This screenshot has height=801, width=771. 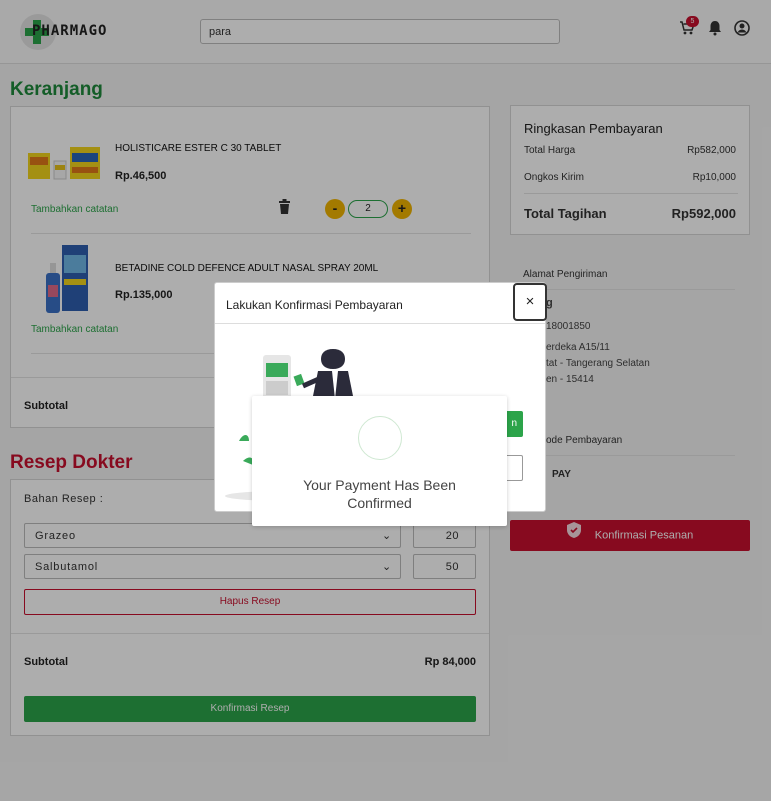 What do you see at coordinates (380, 438) in the screenshot?
I see `success-circle-icon` at bounding box center [380, 438].